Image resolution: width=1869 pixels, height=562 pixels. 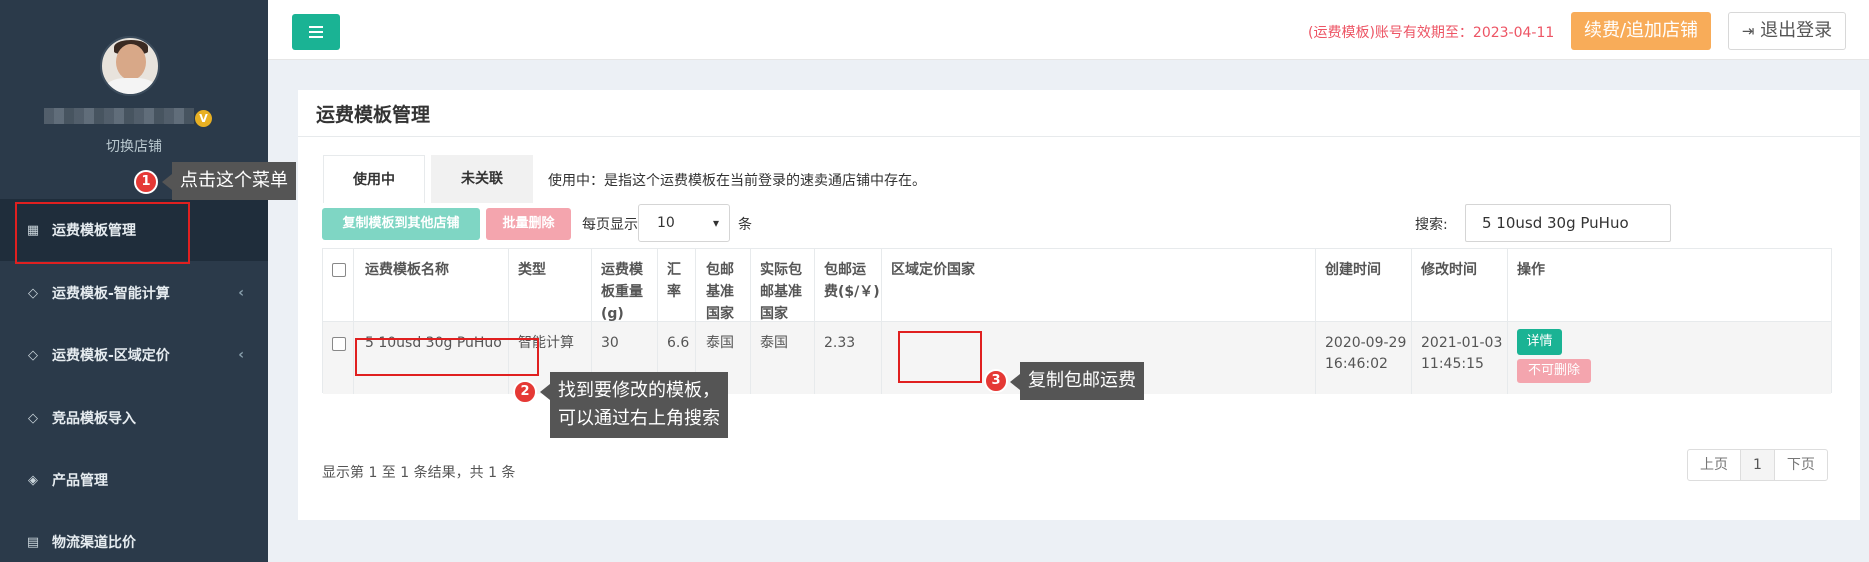 What do you see at coordinates (102, 233) in the screenshot?
I see `highlight-box-menu` at bounding box center [102, 233].